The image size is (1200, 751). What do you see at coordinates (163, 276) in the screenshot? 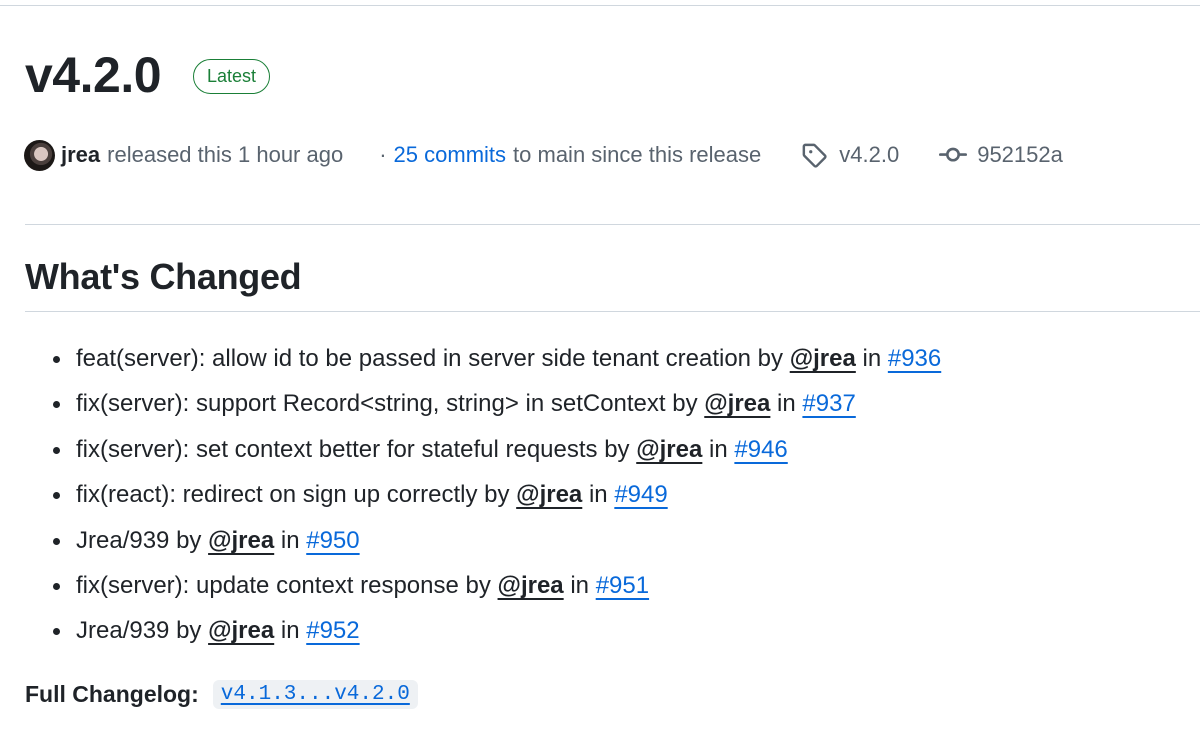
I see `whats-changed-heading: What's Changed` at bounding box center [163, 276].